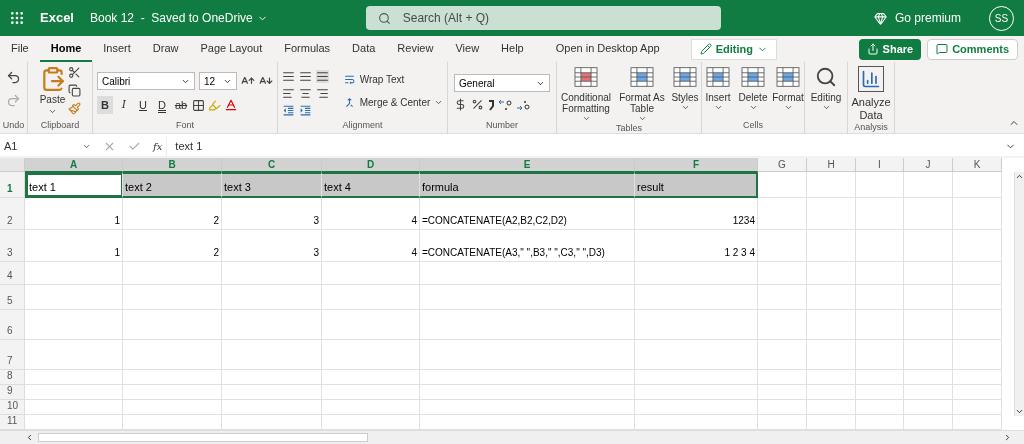 The height and width of the screenshot is (444, 1024). Describe the element at coordinates (52, 91) in the screenshot. I see `paste-button: Paste` at that location.